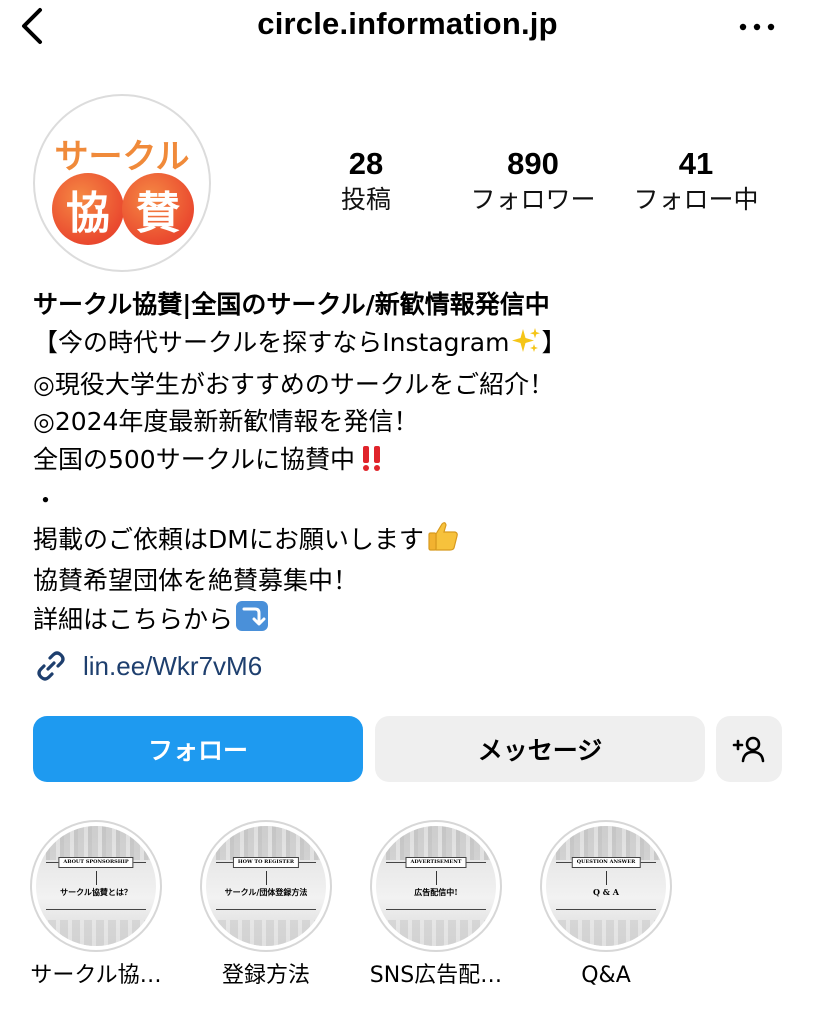 Image resolution: width=815 pixels, height=1024 pixels. I want to click on stat-followers: 890 フォロワー, so click(533, 182).